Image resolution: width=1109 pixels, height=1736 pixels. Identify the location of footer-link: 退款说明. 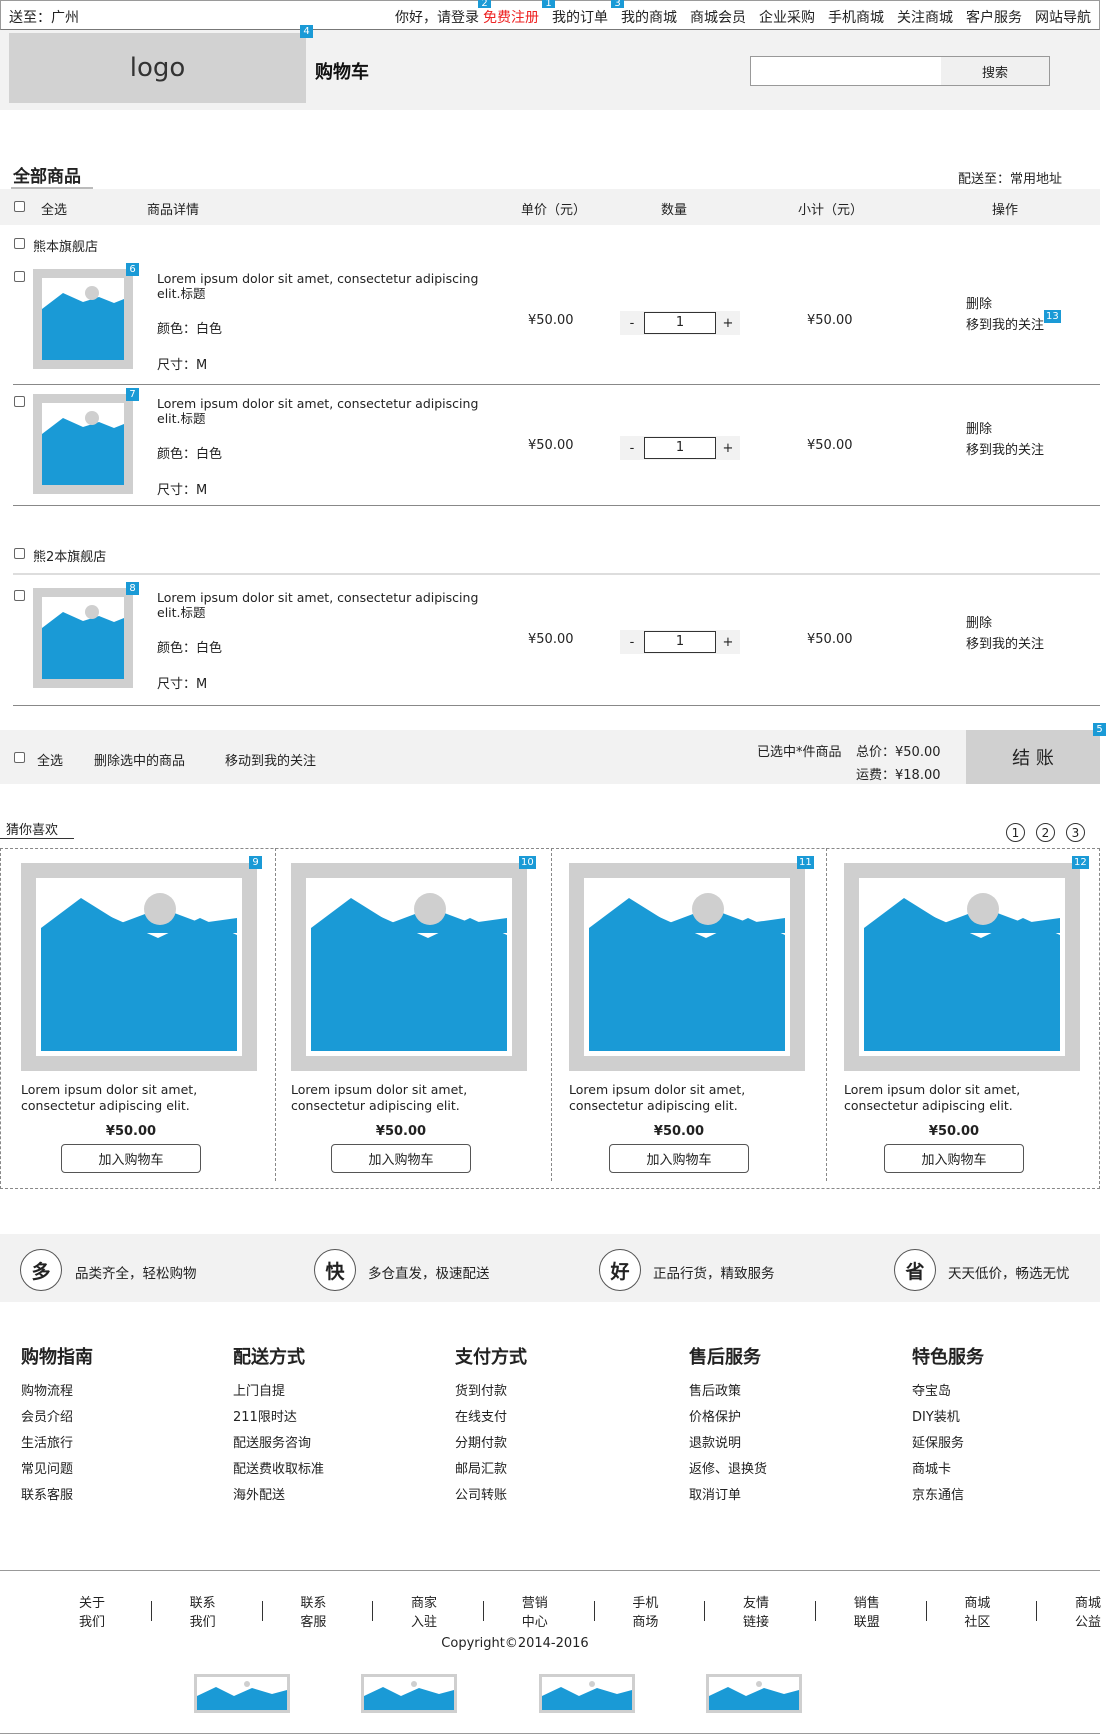
(728, 1444).